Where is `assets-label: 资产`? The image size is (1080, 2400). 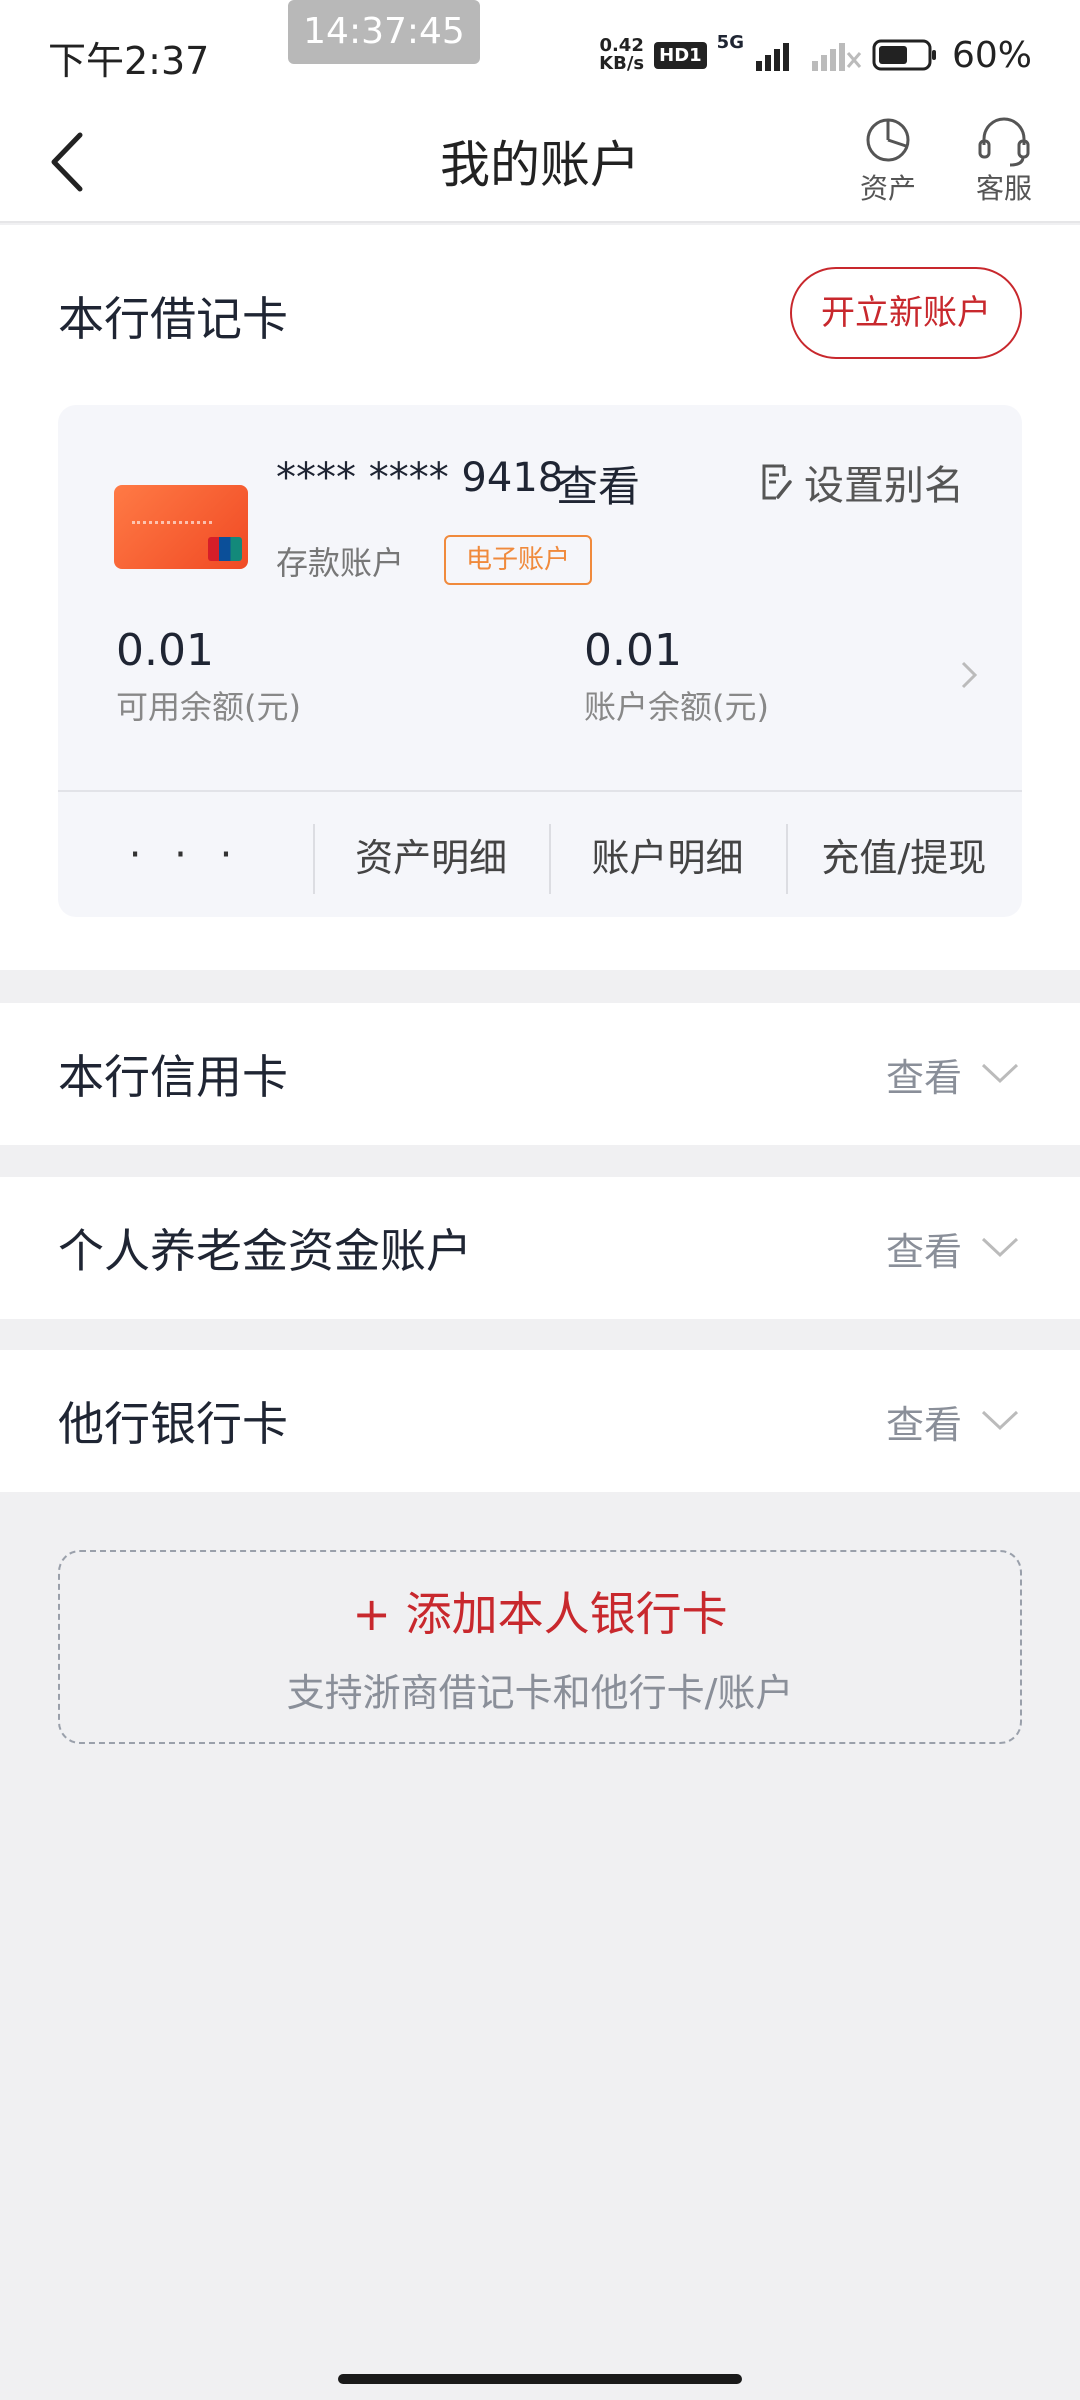 assets-label: 资产 is located at coordinates (887, 188).